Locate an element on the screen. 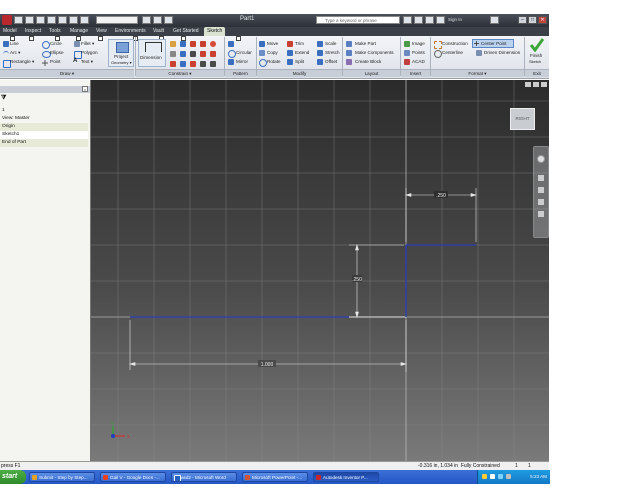  point-button: Point is located at coordinates (55, 61).